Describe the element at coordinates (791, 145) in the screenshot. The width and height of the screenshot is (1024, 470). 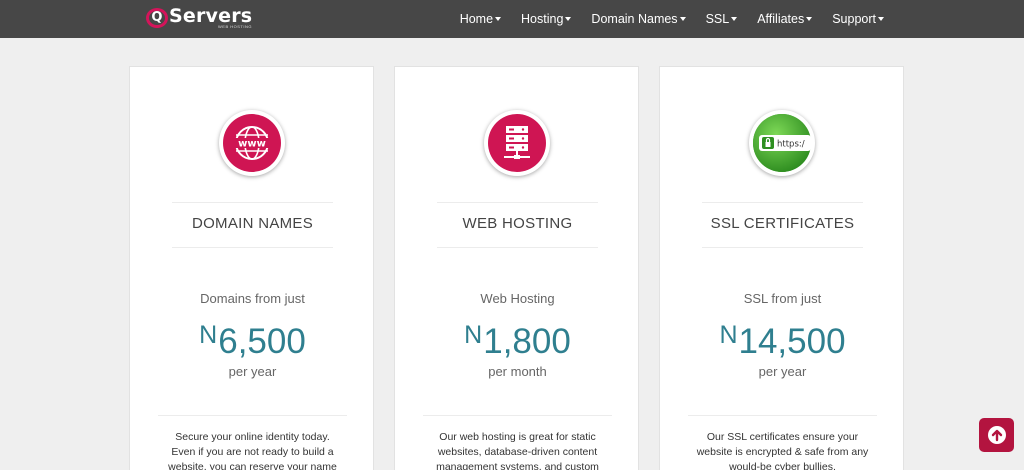
I see `https-text: https:/` at that location.